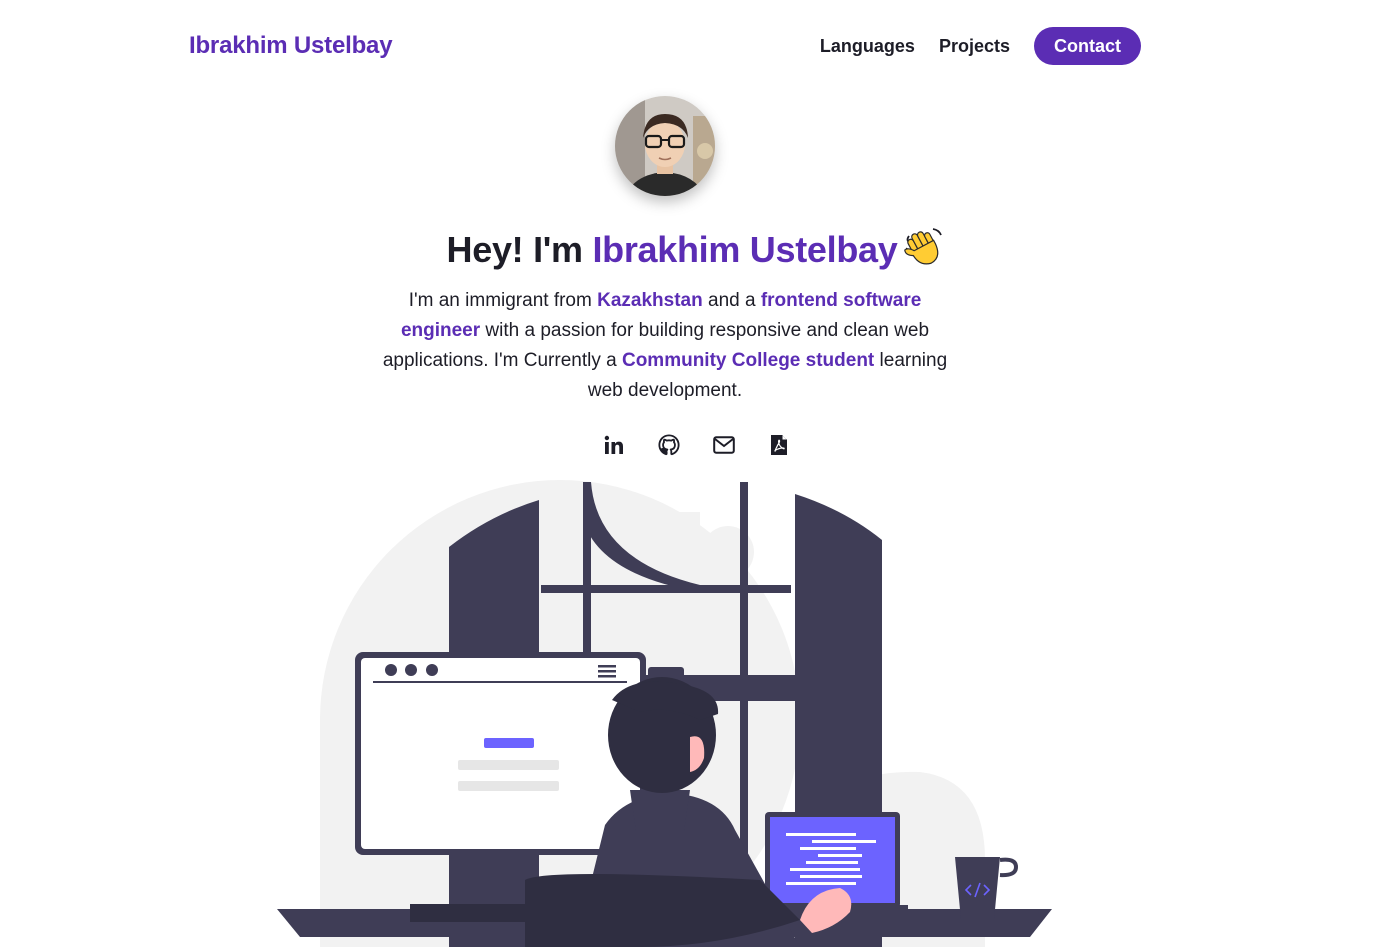  Describe the element at coordinates (519, 249) in the screenshot. I see `hero-greeting: Hey! I'm` at that location.